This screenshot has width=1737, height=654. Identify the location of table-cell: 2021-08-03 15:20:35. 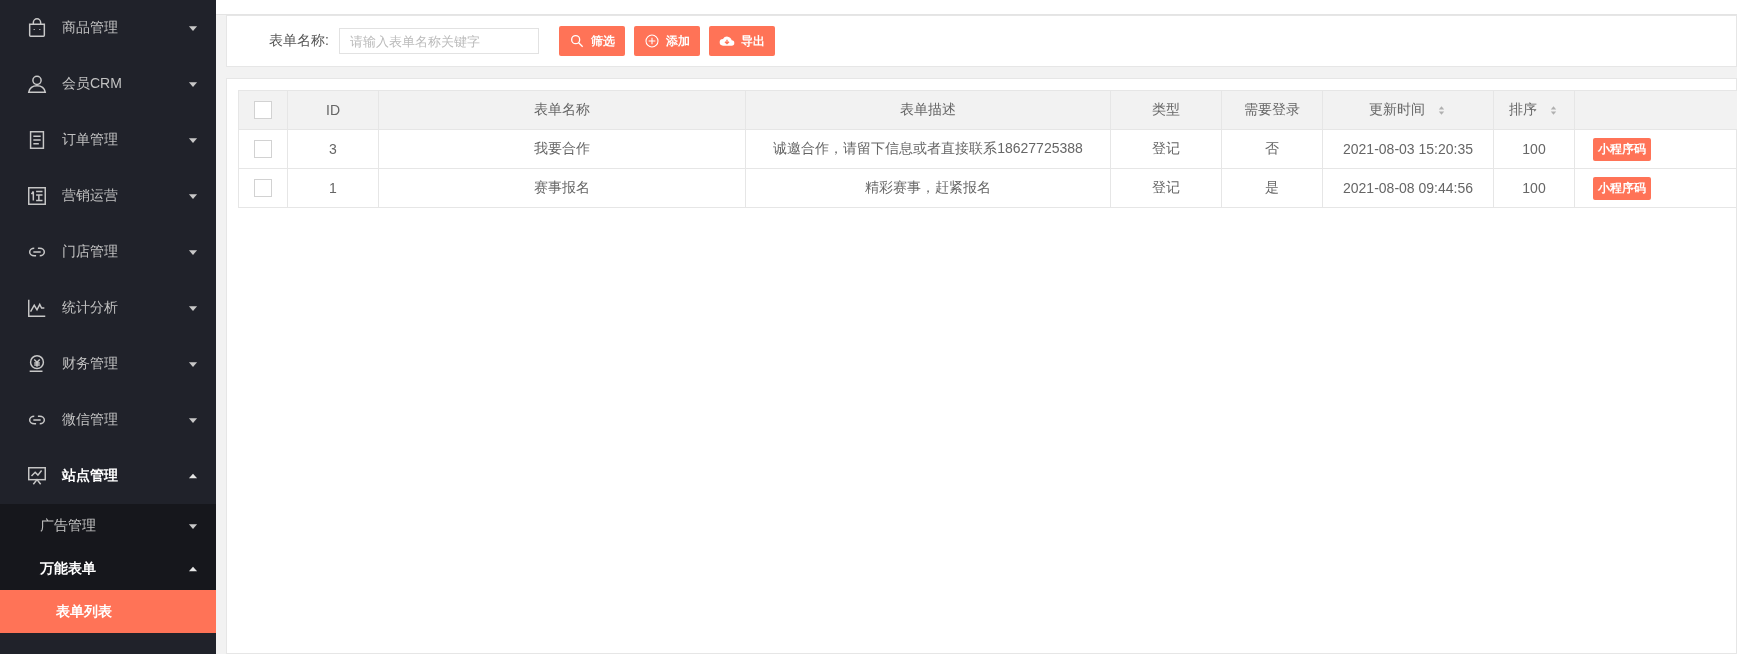
(1408, 149).